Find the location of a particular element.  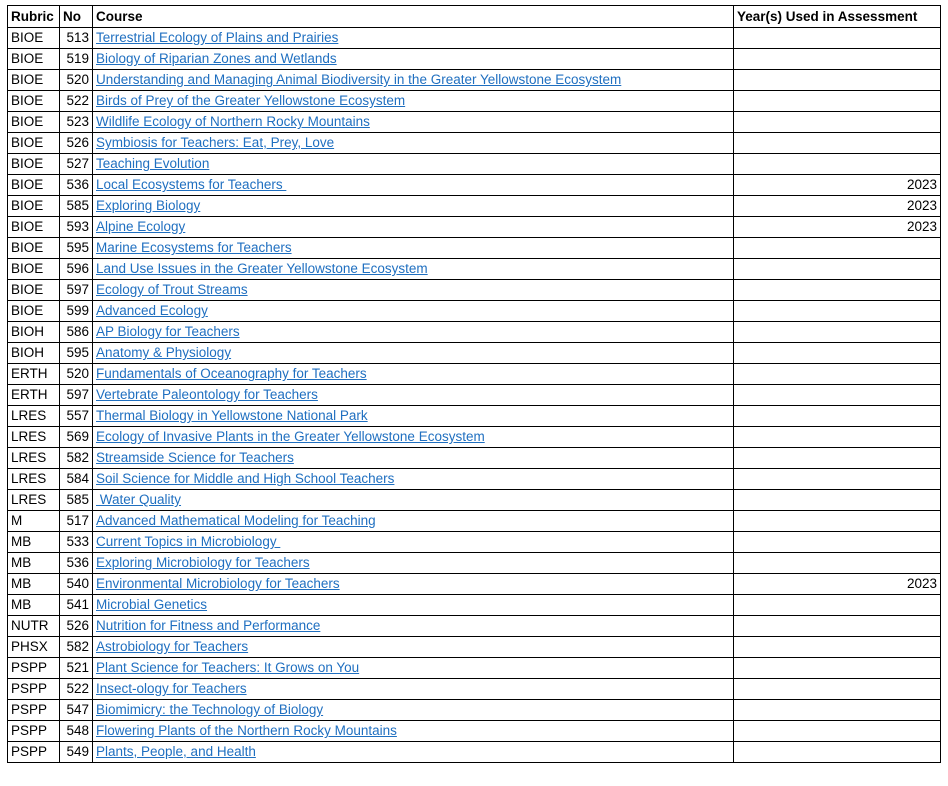

course-link: Environmental Microbiology for Teachers is located at coordinates (218, 583).